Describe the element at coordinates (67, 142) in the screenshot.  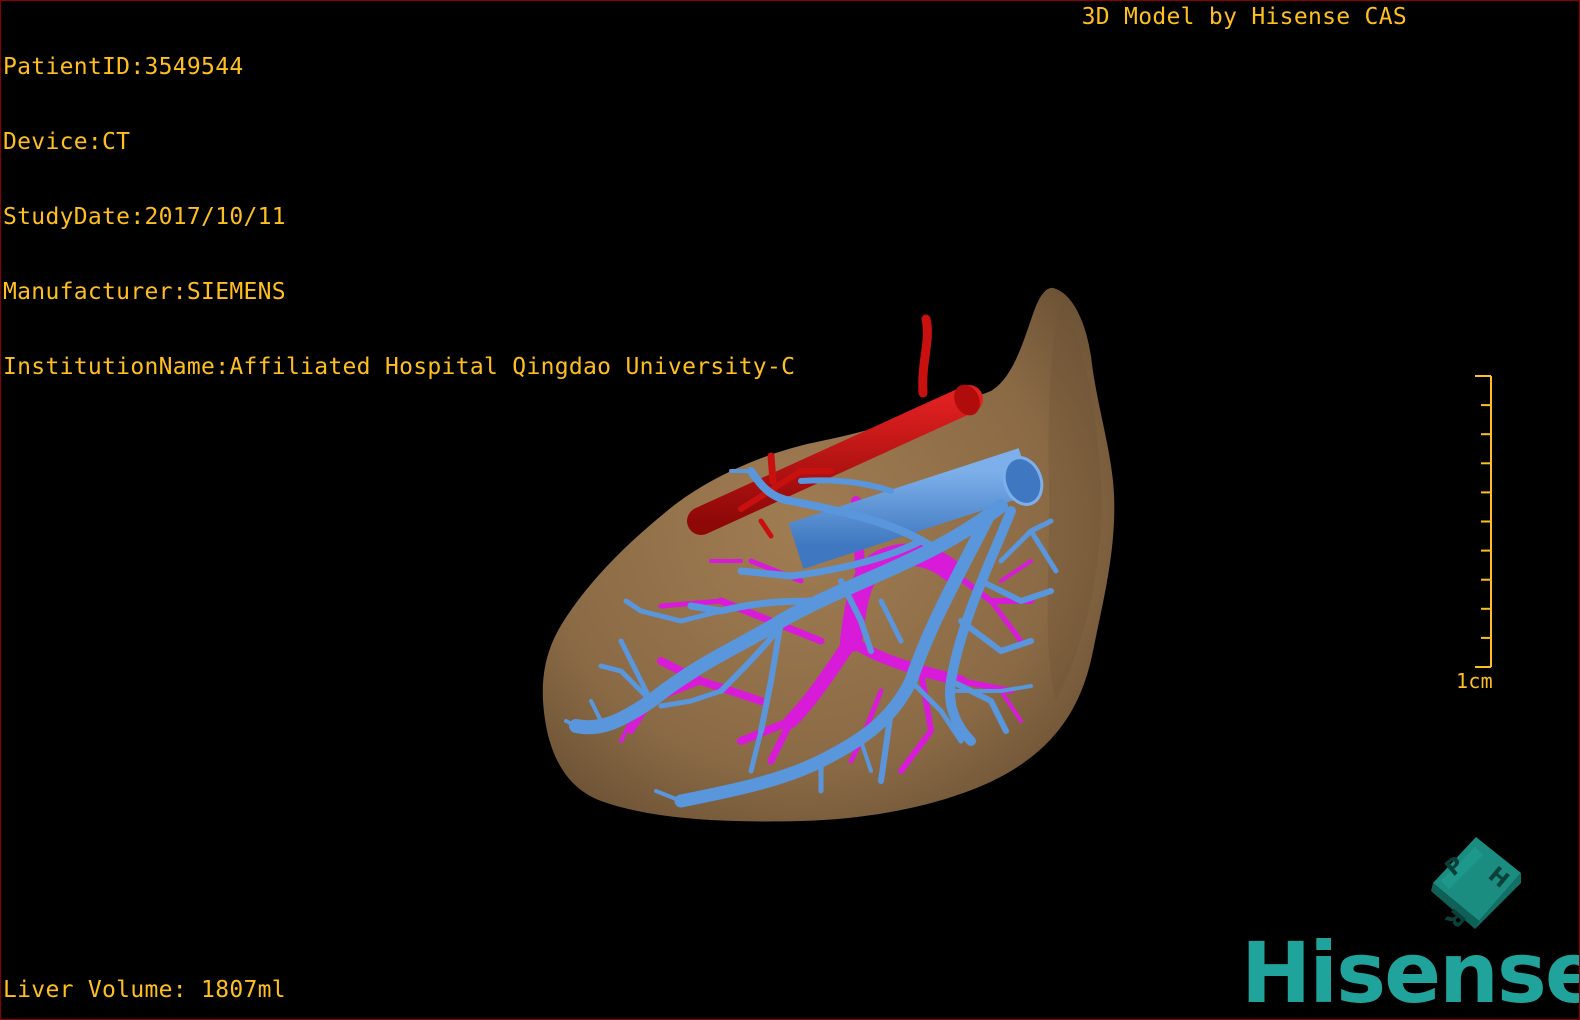
I see `device: Device:CT` at that location.